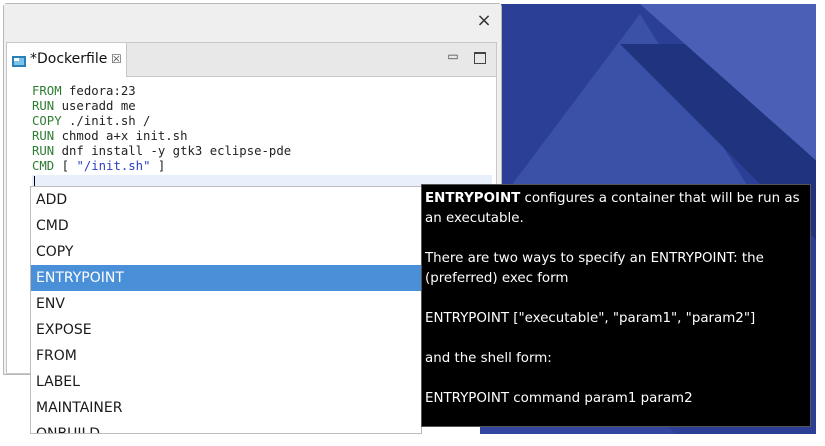 Image resolution: width=825 pixels, height=446 pixels. What do you see at coordinates (226, 427) in the screenshot?
I see `proposal-item: ONBUILD` at bounding box center [226, 427].